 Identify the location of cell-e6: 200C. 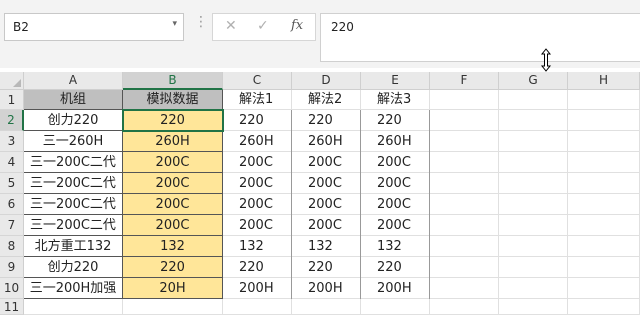
(395, 204).